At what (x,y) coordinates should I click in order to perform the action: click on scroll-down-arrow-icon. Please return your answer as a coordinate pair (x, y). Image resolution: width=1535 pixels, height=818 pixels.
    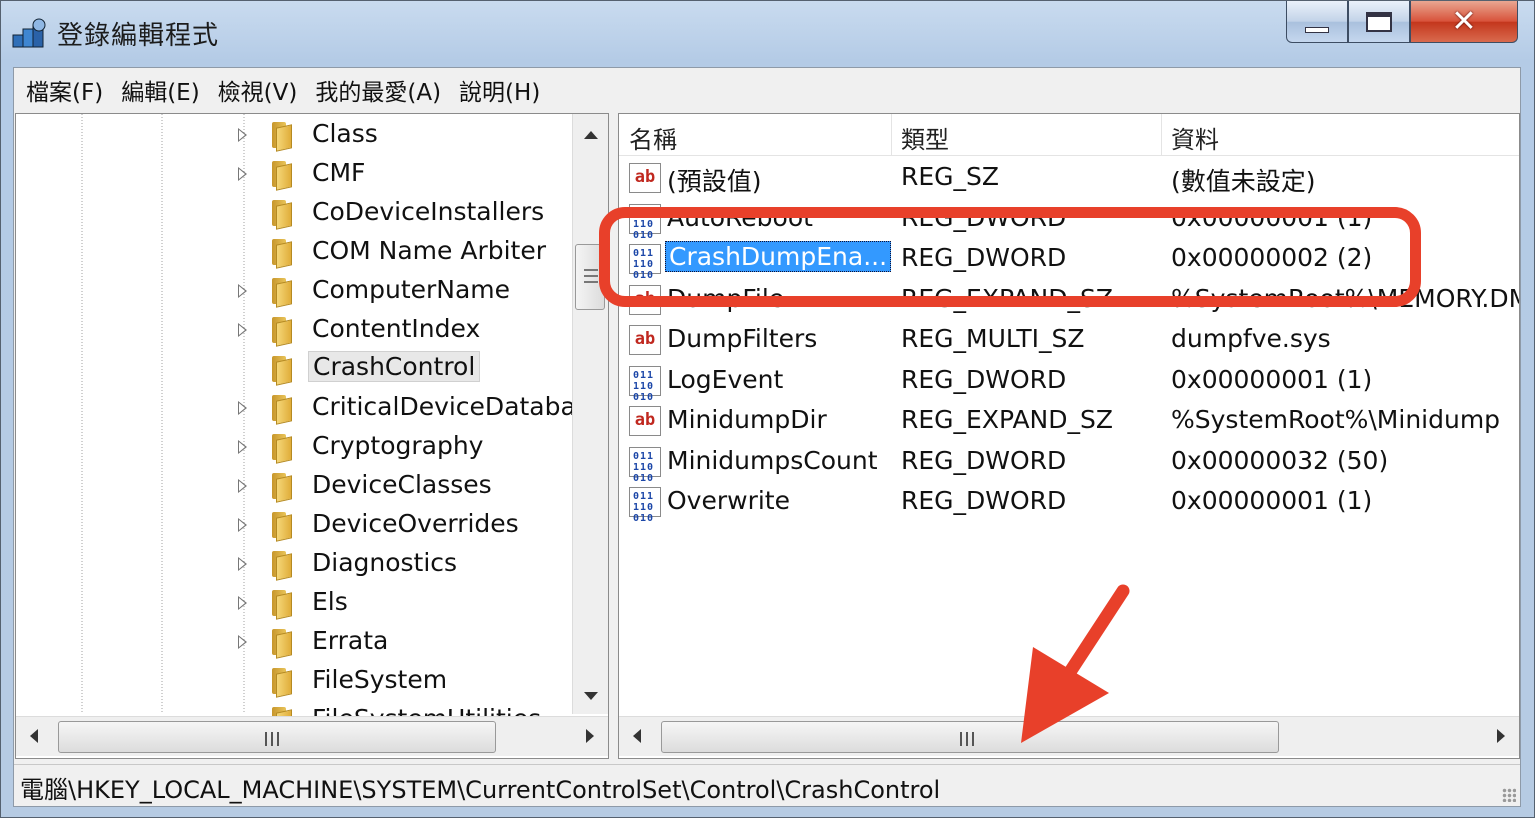
    Looking at the image, I should click on (591, 696).